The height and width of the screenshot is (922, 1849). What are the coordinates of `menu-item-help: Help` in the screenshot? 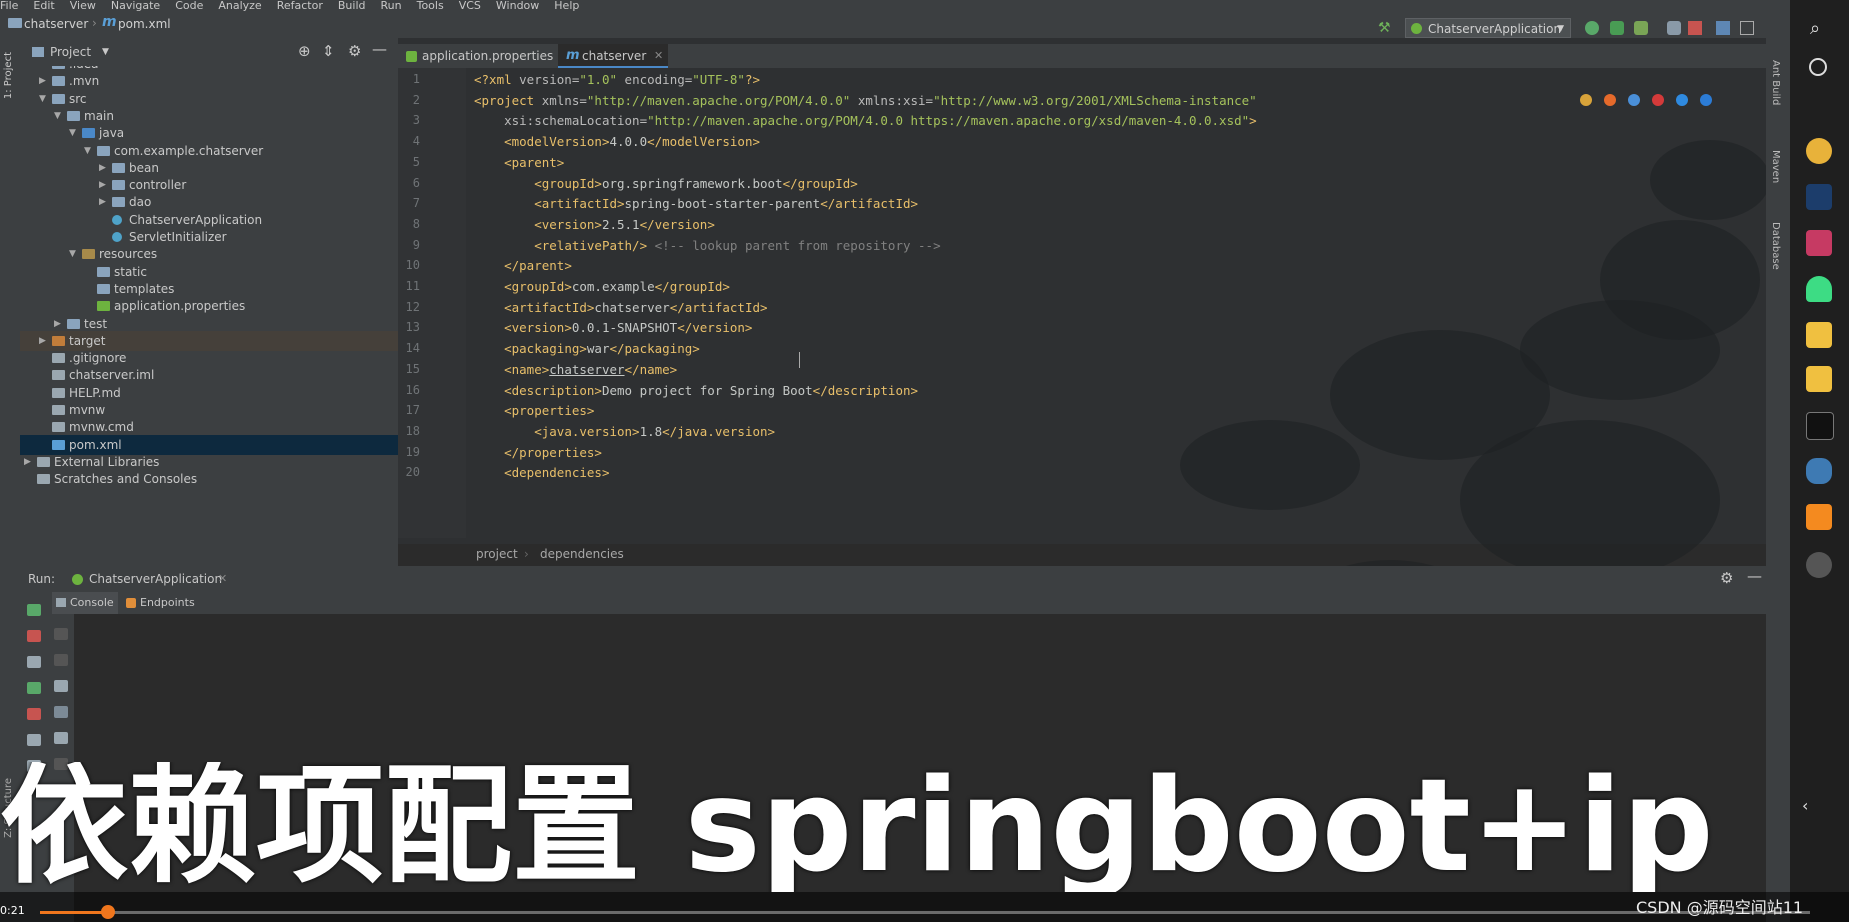 It's located at (566, 6).